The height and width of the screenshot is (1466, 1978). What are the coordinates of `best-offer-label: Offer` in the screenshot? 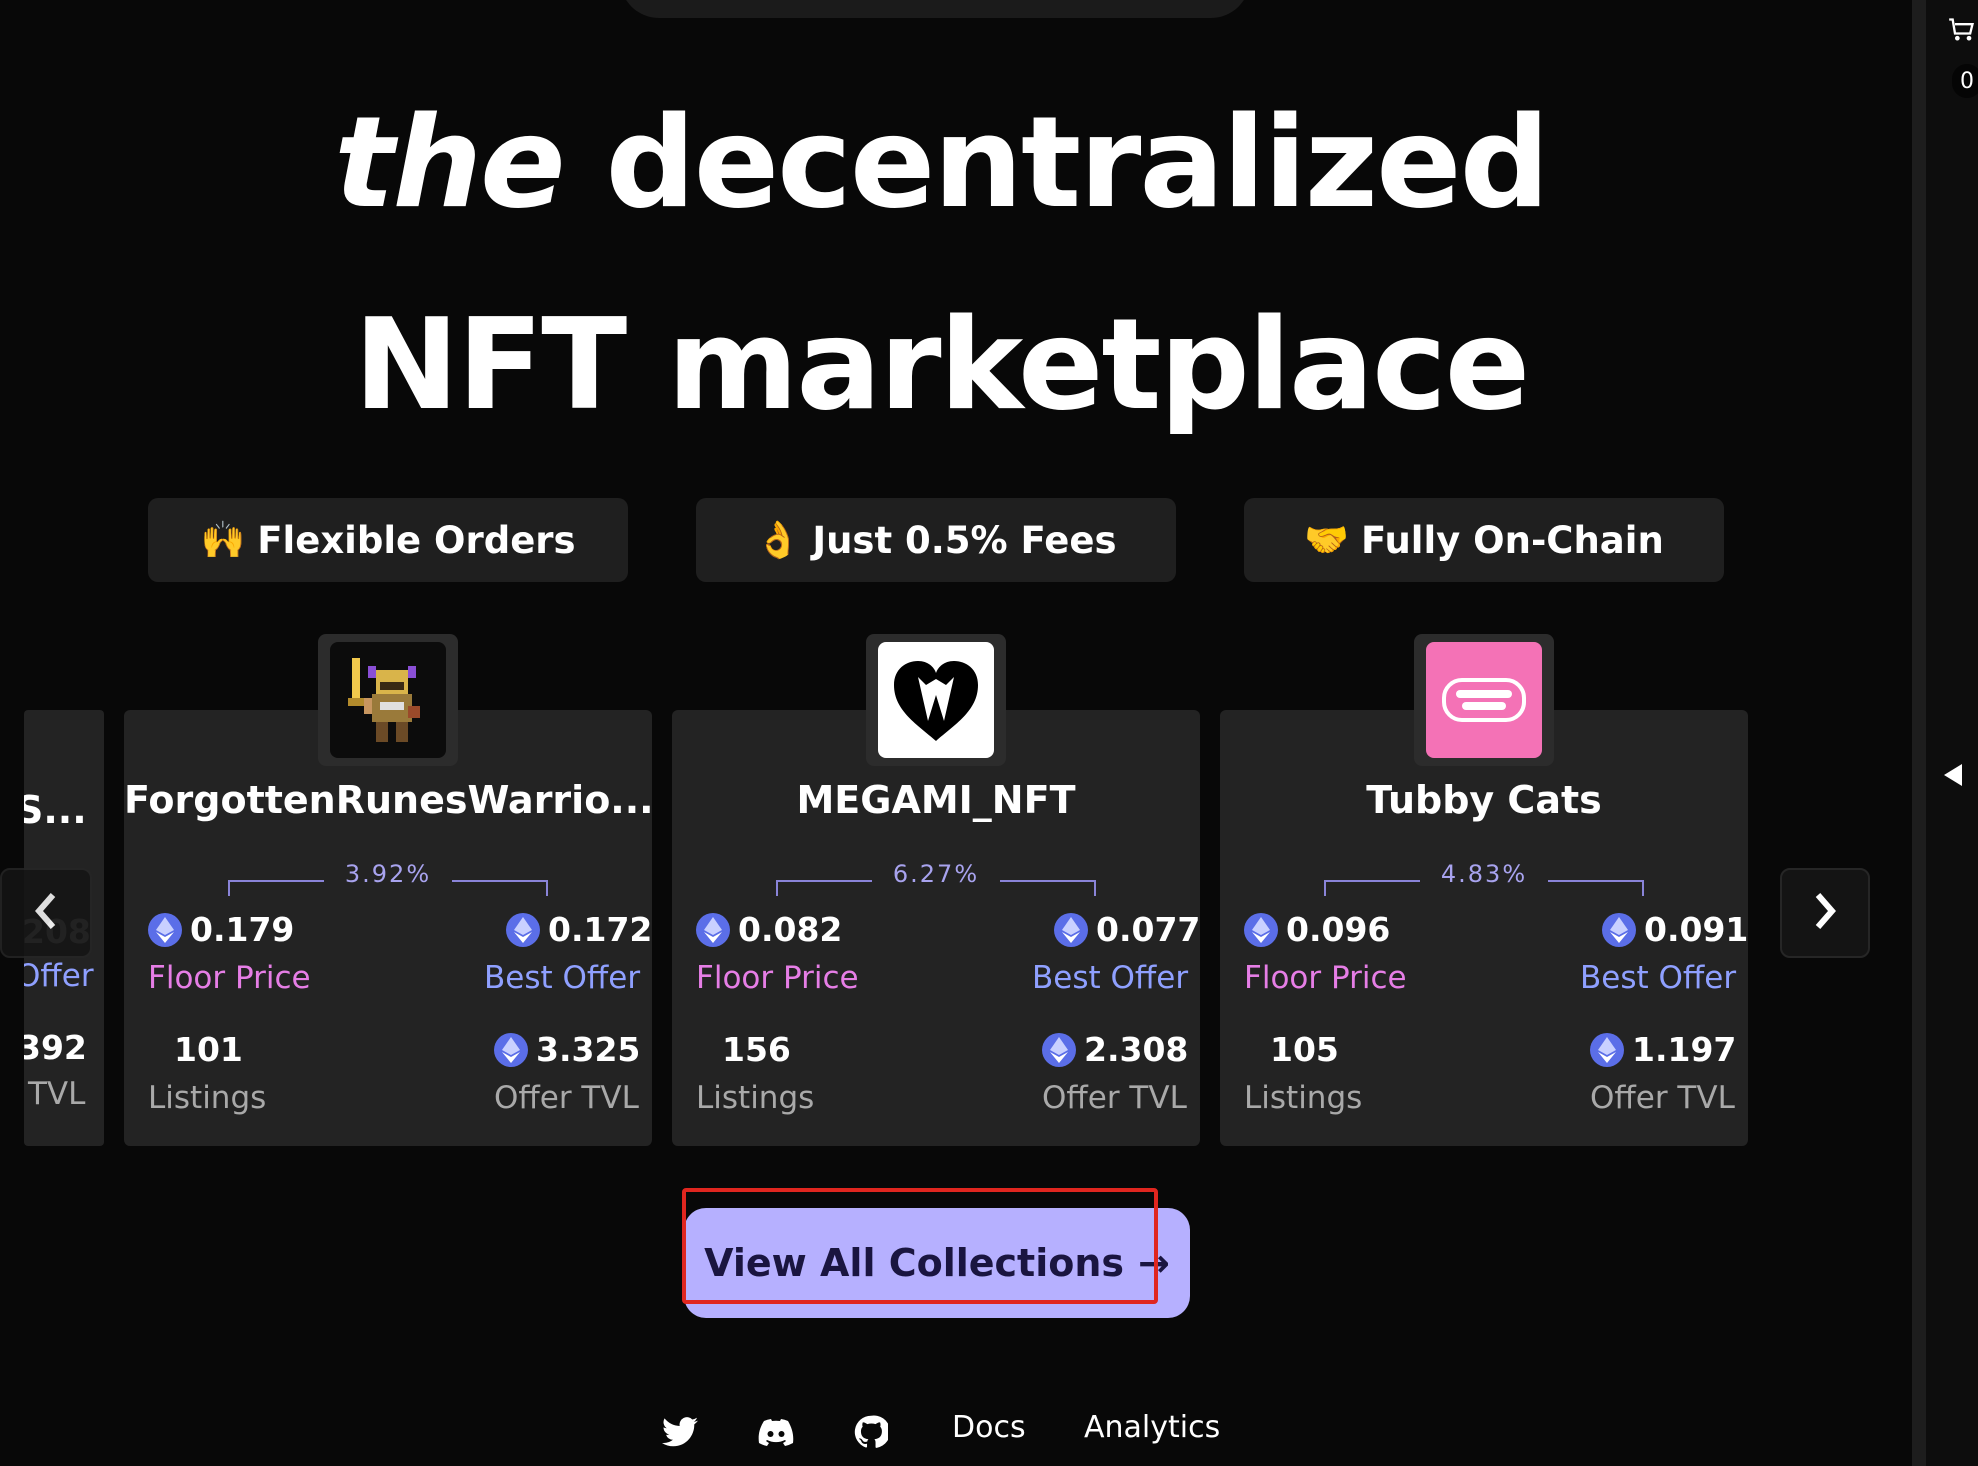 It's located at (59, 976).